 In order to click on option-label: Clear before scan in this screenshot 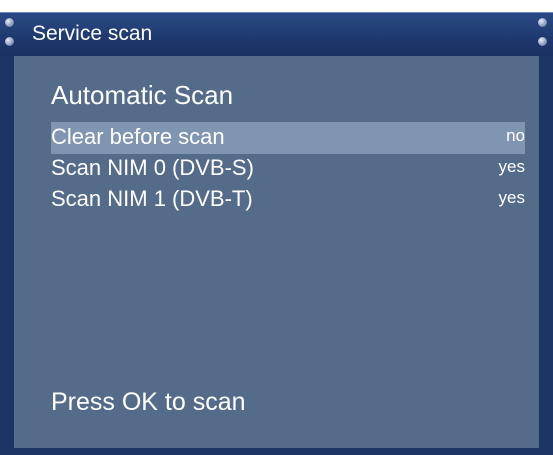, I will do `click(138, 136)`.